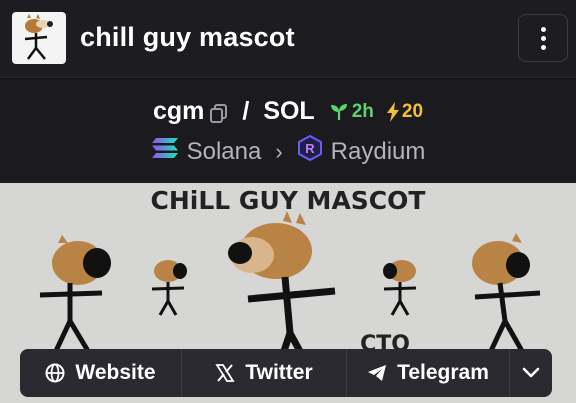 The image size is (576, 403). I want to click on banner-heading: CHiLL GUY MASCOT, so click(288, 200).